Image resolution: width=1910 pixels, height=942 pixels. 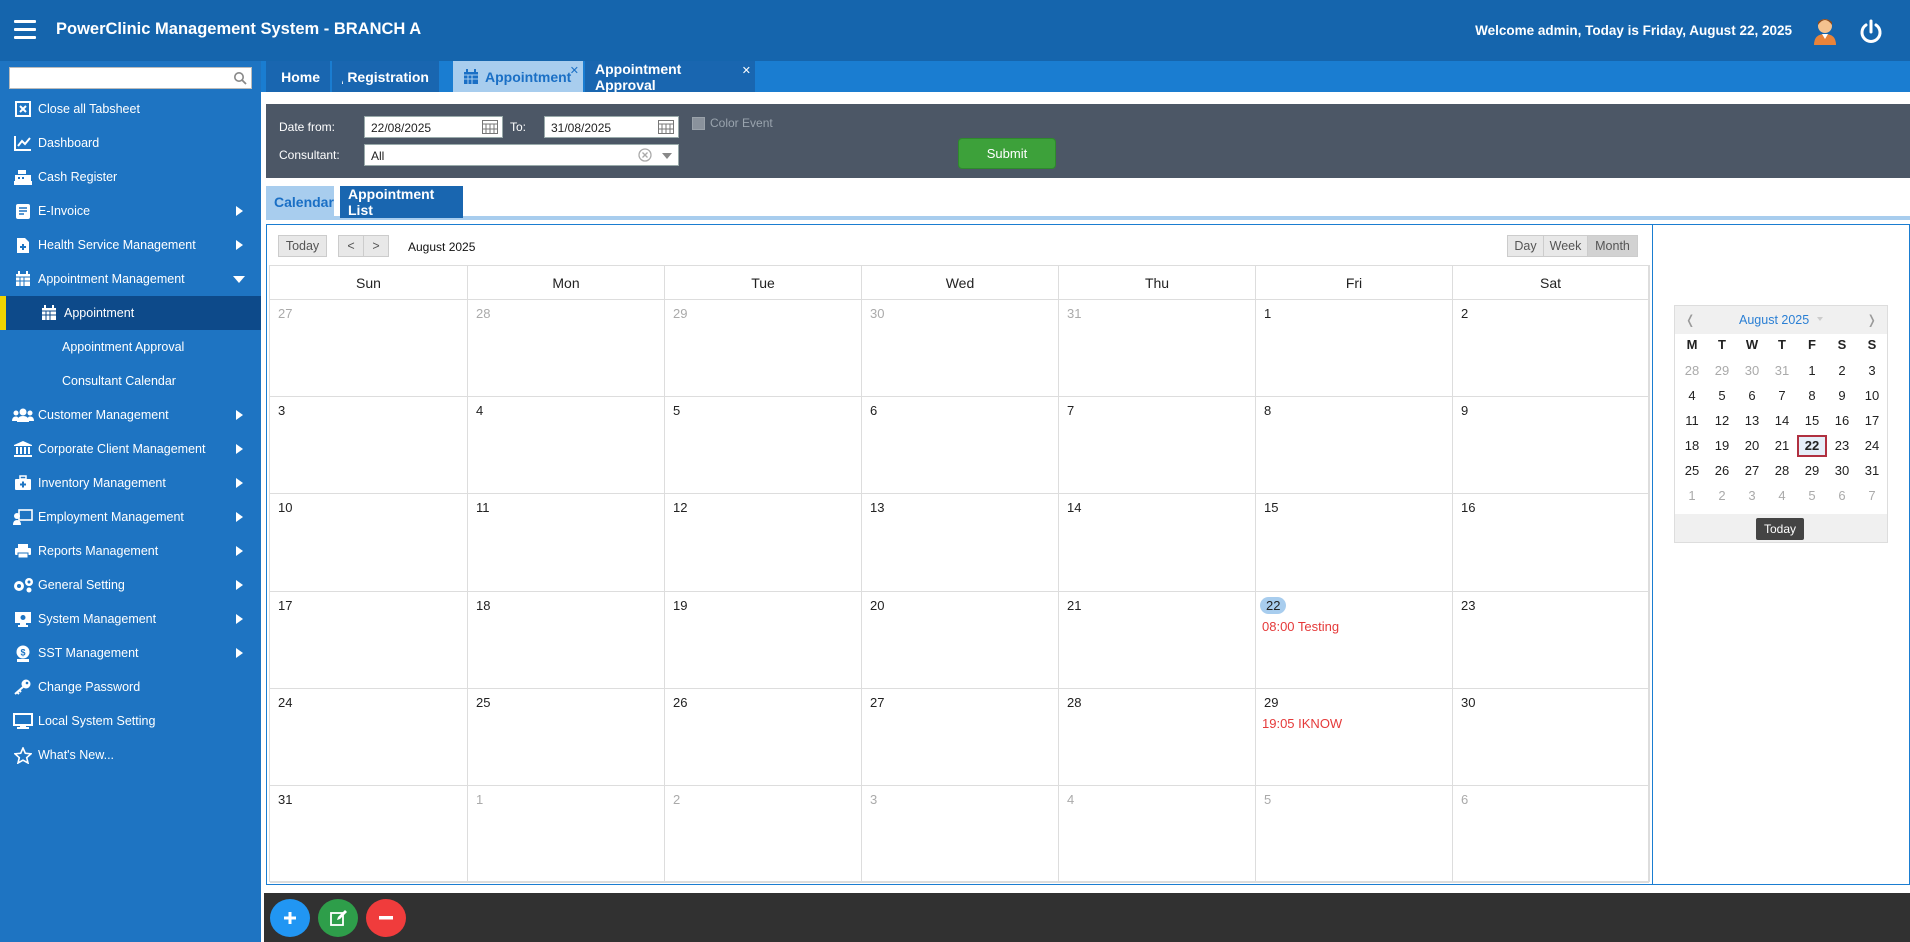 I want to click on mini-day: 13, so click(x=1752, y=421).